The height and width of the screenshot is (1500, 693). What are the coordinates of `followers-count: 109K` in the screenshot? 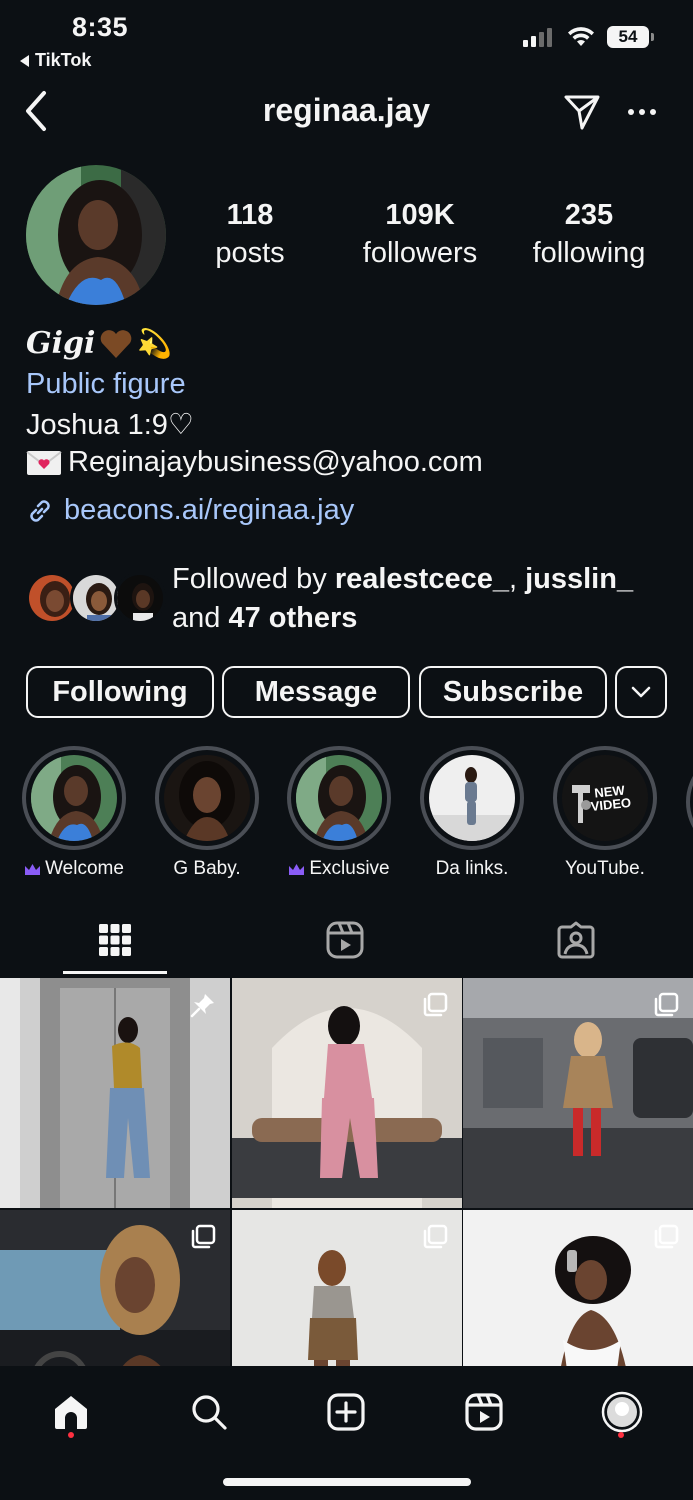 It's located at (420, 215).